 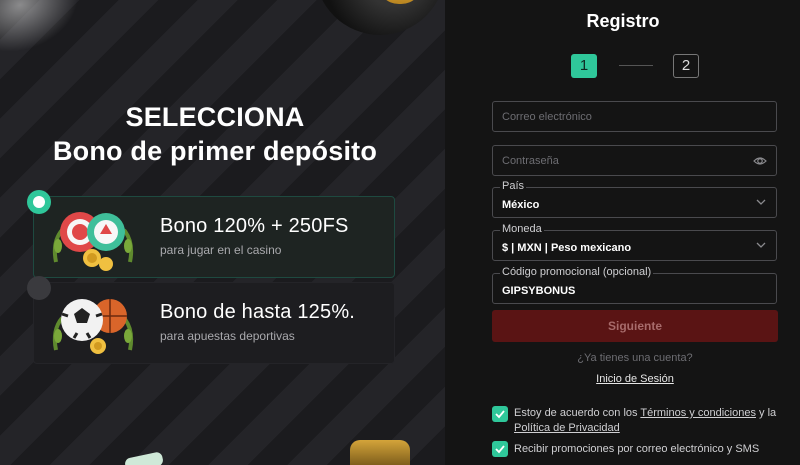 What do you see at coordinates (760, 161) in the screenshot?
I see `eye-icon` at bounding box center [760, 161].